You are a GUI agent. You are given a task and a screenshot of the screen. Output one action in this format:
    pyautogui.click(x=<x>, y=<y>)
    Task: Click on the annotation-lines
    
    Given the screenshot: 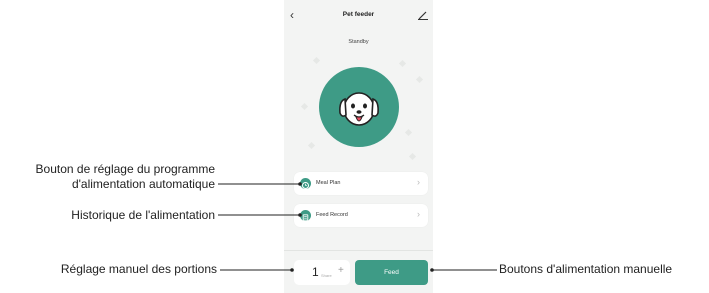 What is the action you would take?
    pyautogui.click(x=357, y=227)
    